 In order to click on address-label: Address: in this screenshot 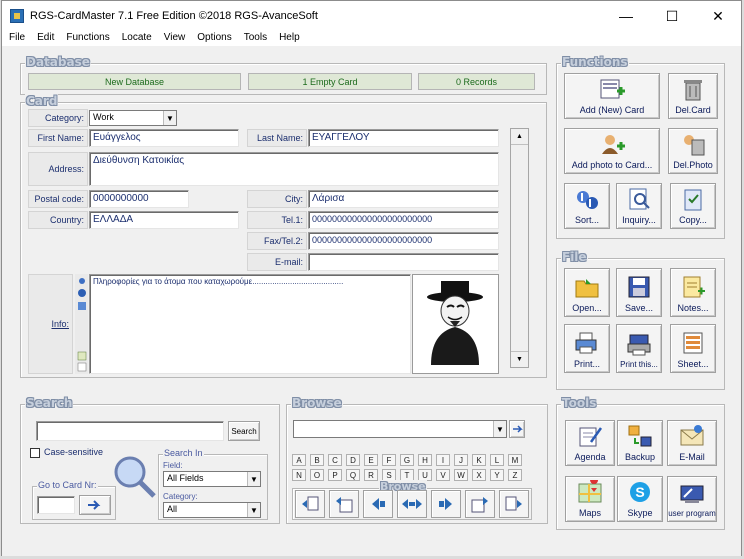, I will do `click(58, 169)`.